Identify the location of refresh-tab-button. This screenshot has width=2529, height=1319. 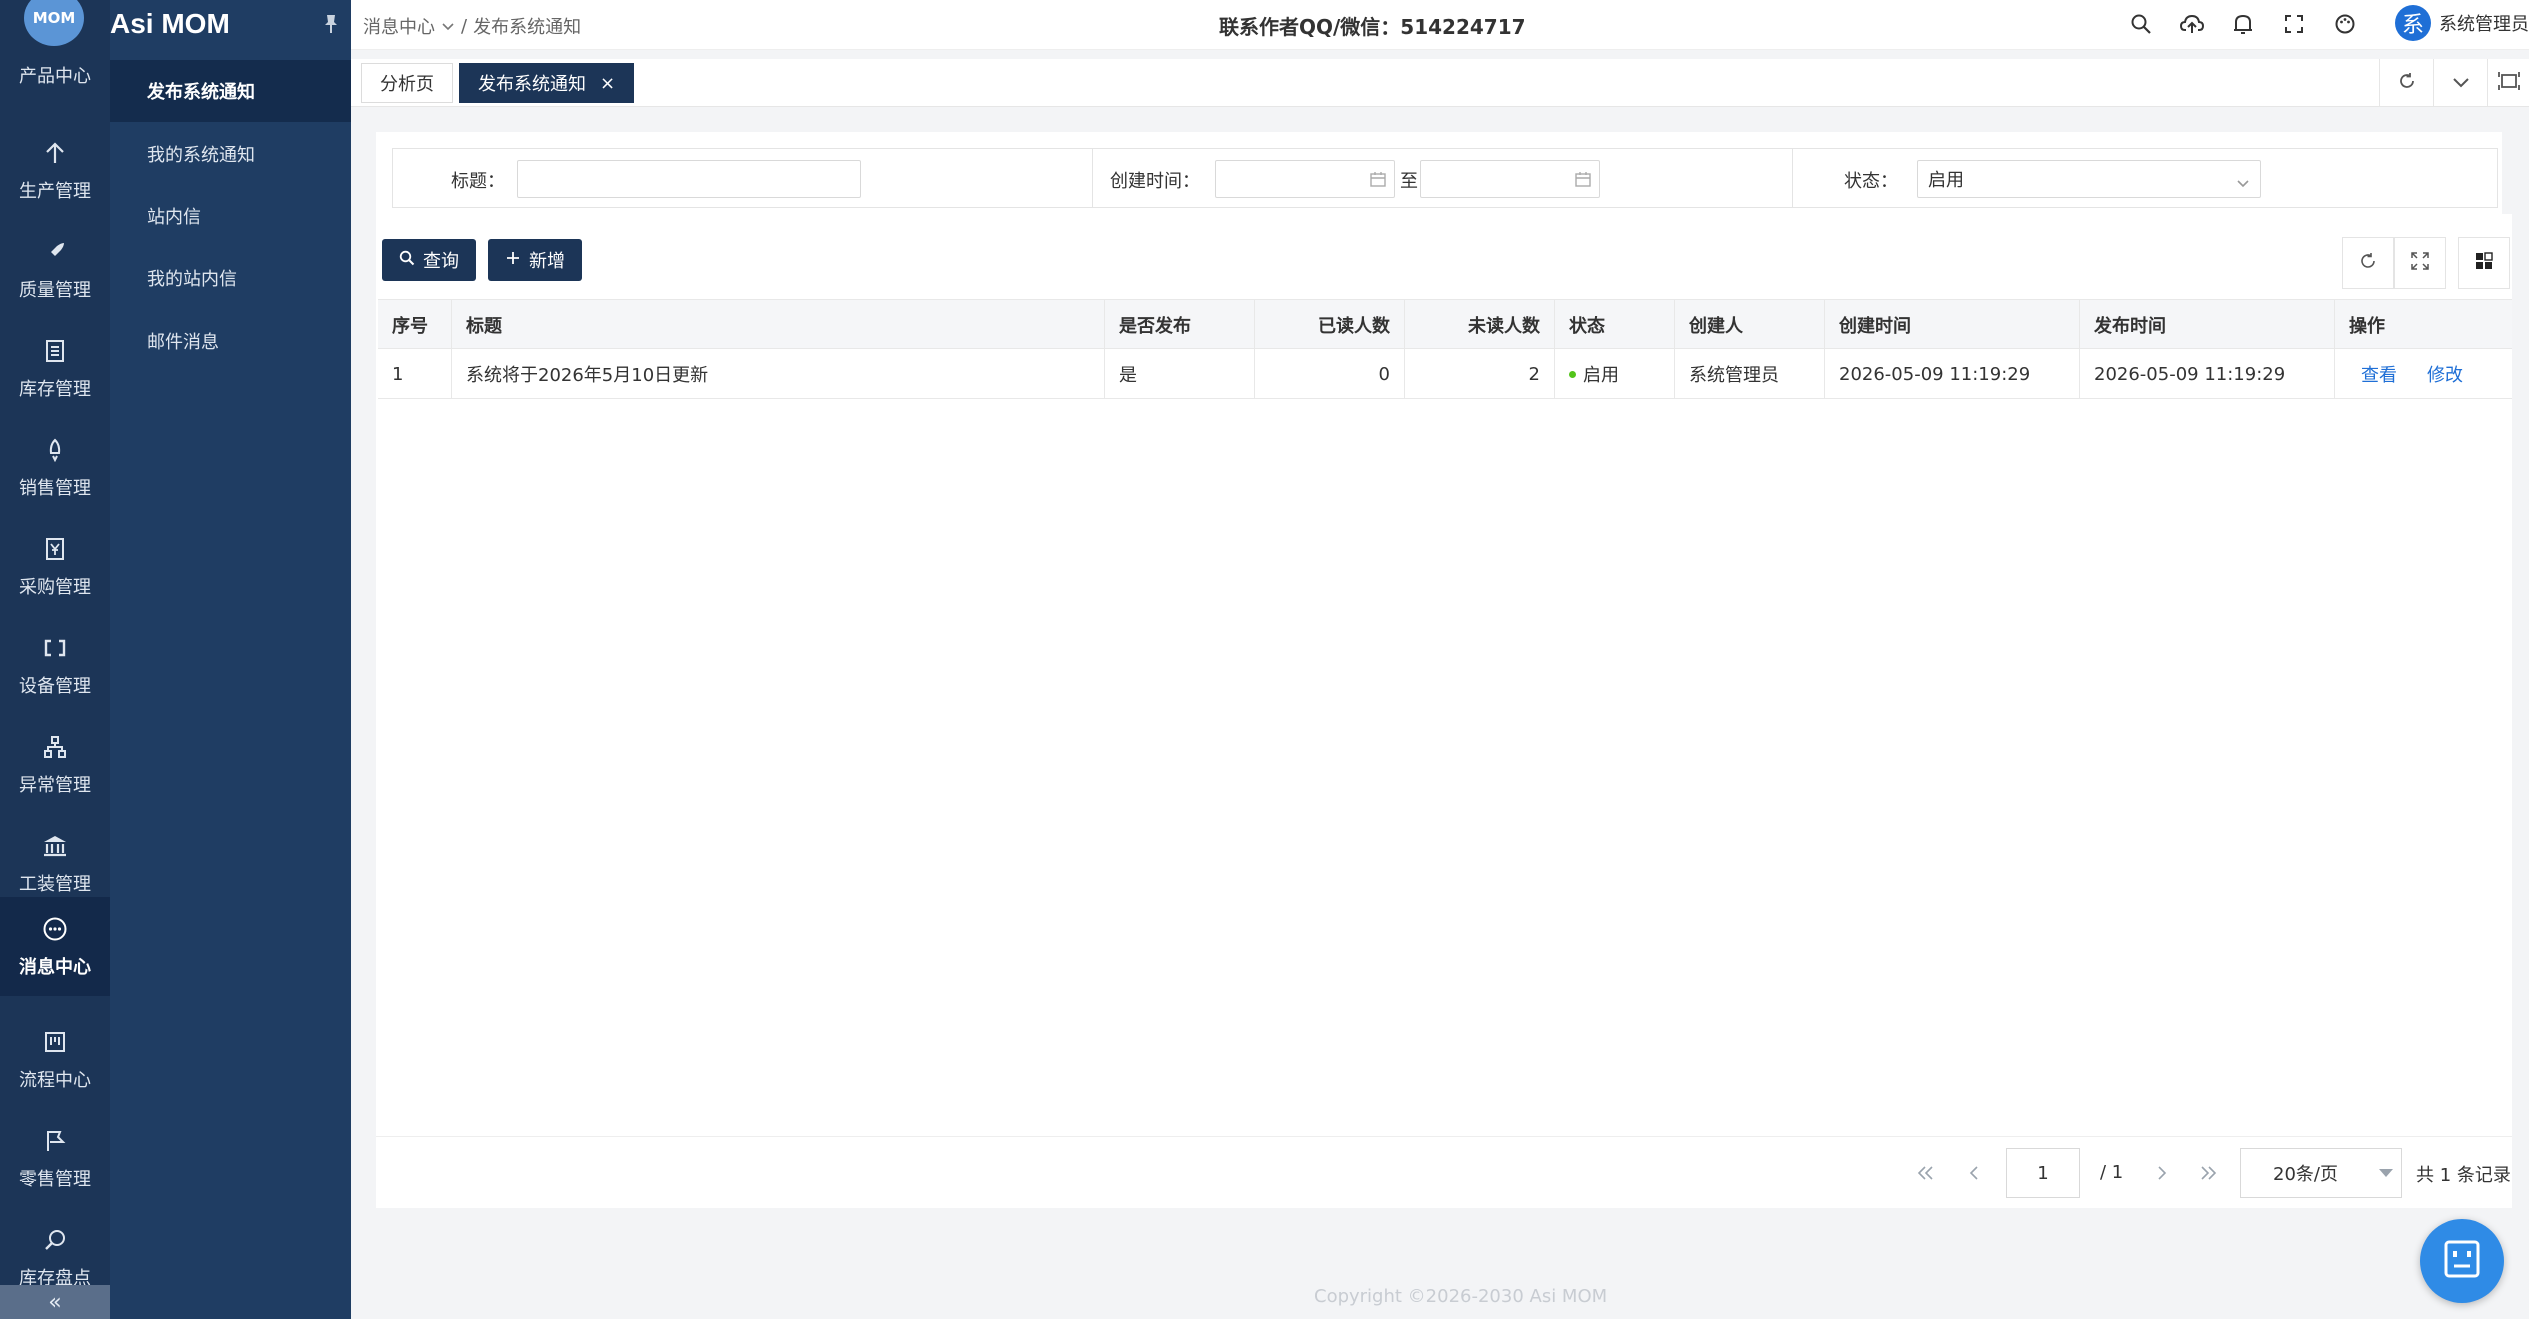
(2406, 83).